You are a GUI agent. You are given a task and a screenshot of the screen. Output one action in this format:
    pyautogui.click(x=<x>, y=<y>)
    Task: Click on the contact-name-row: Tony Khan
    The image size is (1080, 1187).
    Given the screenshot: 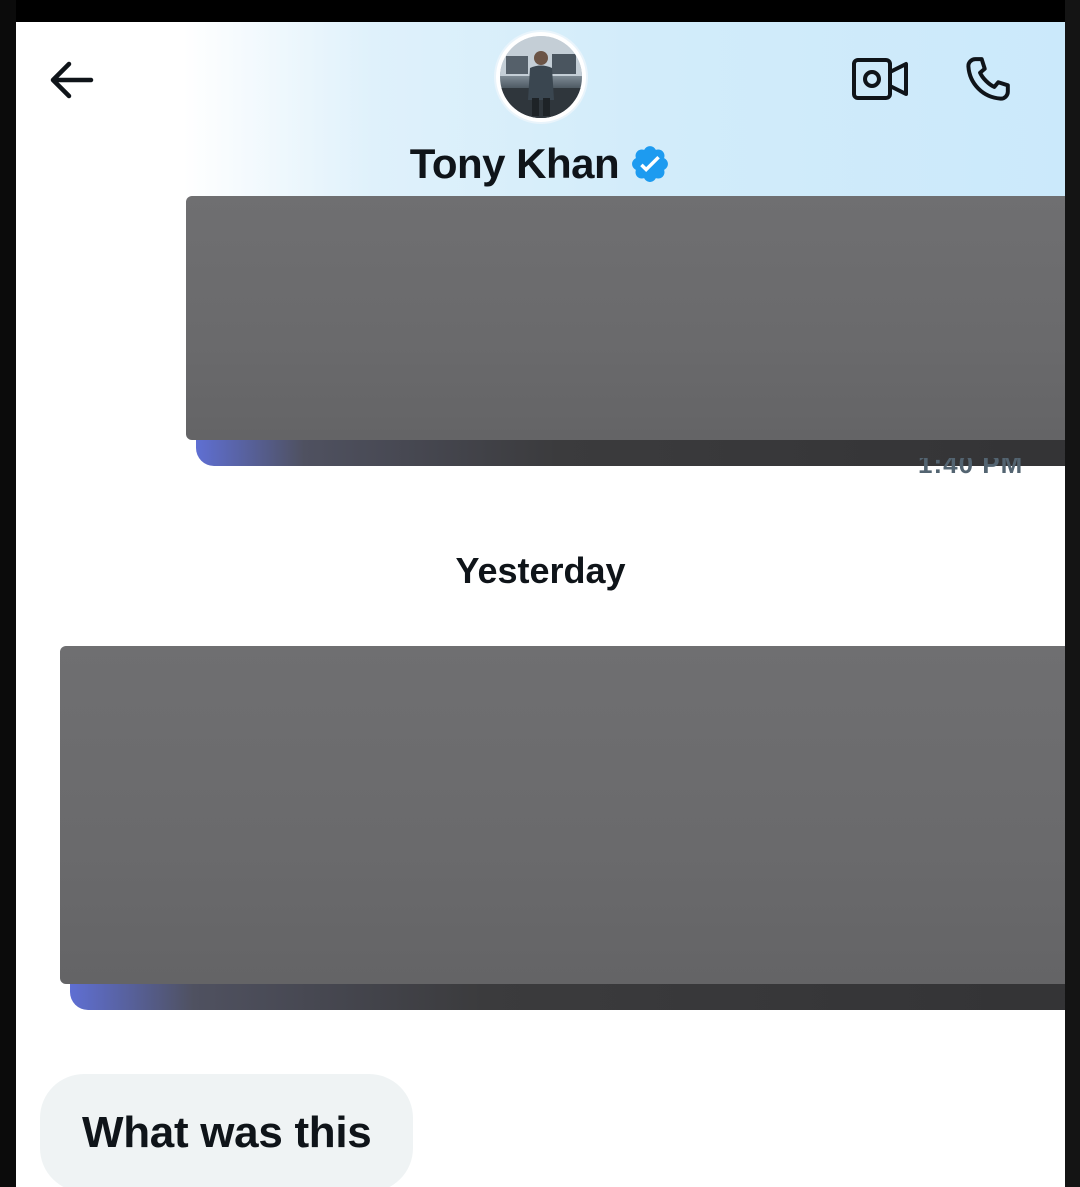 What is the action you would take?
    pyautogui.click(x=540, y=164)
    